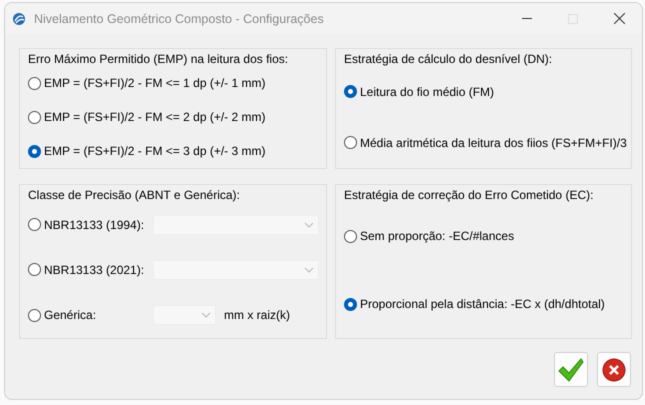 The image size is (645, 405). I want to click on option-label: EMP = (FS+FI)/2 - FM <= 2 dp (+/- 2 mm), so click(155, 117).